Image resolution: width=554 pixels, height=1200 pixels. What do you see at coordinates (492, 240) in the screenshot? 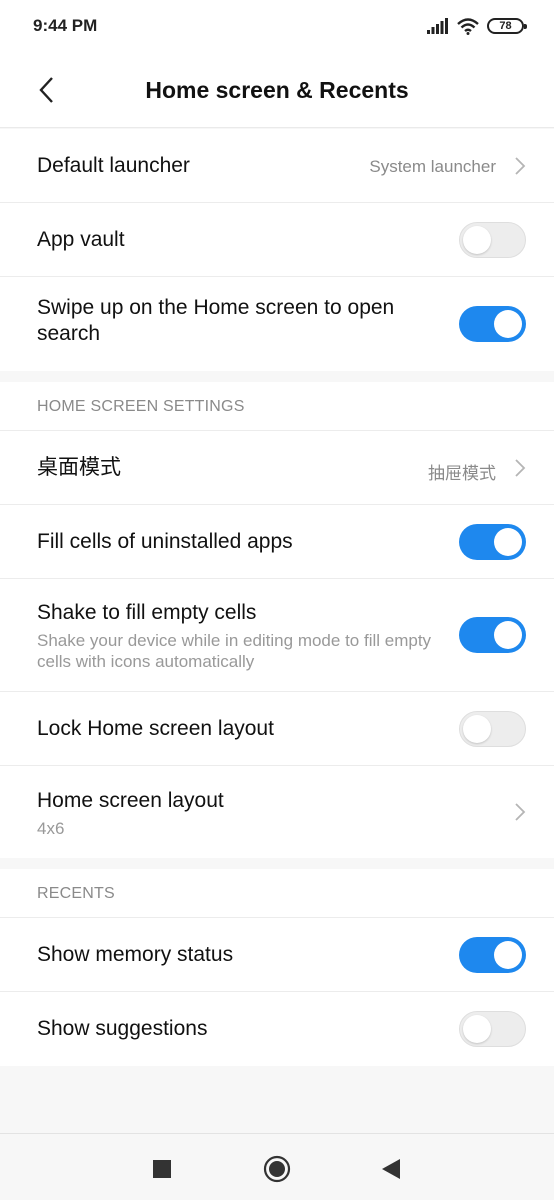
I see `app-vault-toggle` at bounding box center [492, 240].